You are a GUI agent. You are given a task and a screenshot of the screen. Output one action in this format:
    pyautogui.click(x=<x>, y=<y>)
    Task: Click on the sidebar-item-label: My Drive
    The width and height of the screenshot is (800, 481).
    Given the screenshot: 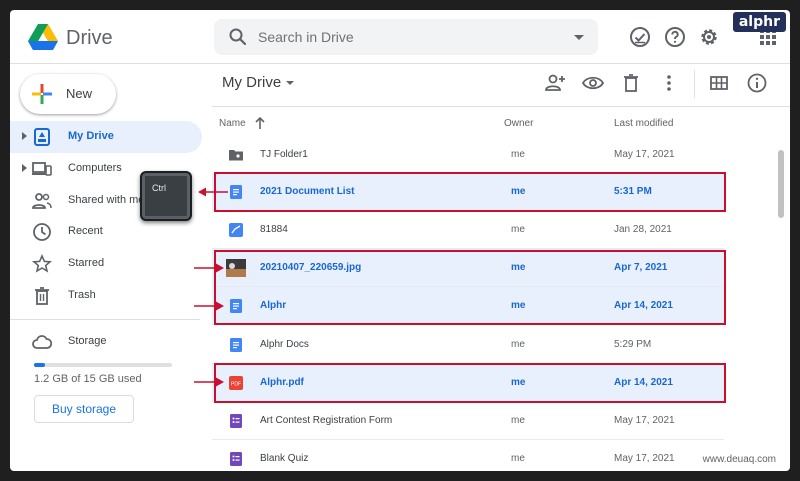 What is the action you would take?
    pyautogui.click(x=91, y=136)
    